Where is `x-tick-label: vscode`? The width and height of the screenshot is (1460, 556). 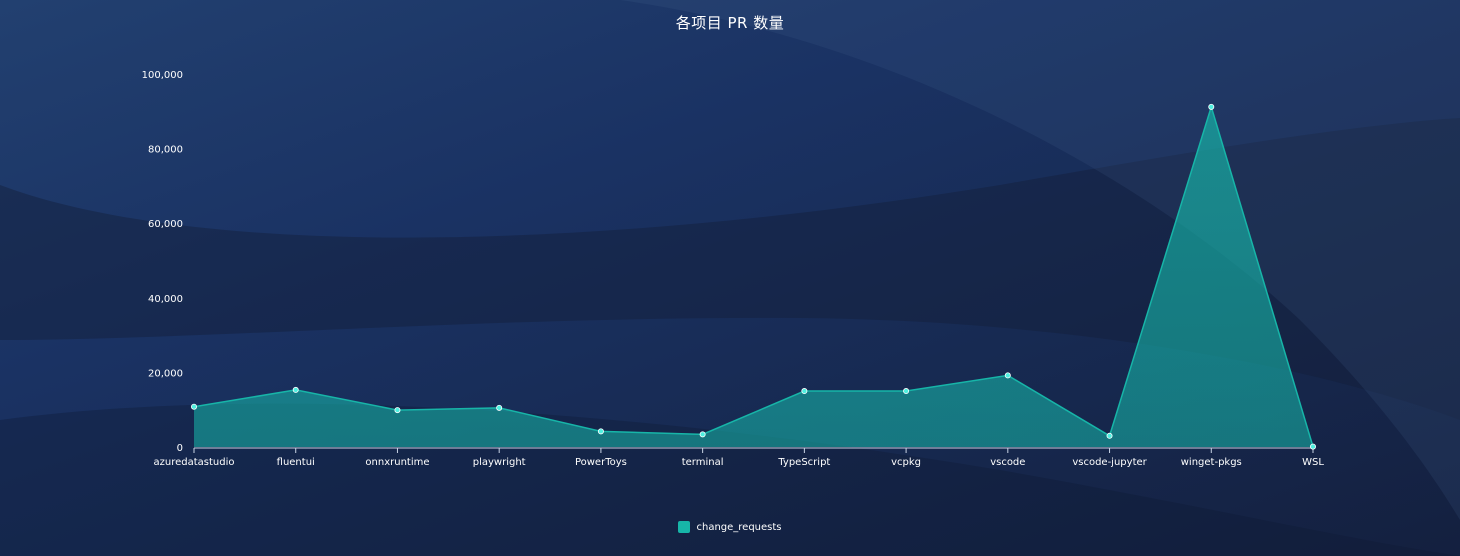
x-tick-label: vscode is located at coordinates (1007, 462).